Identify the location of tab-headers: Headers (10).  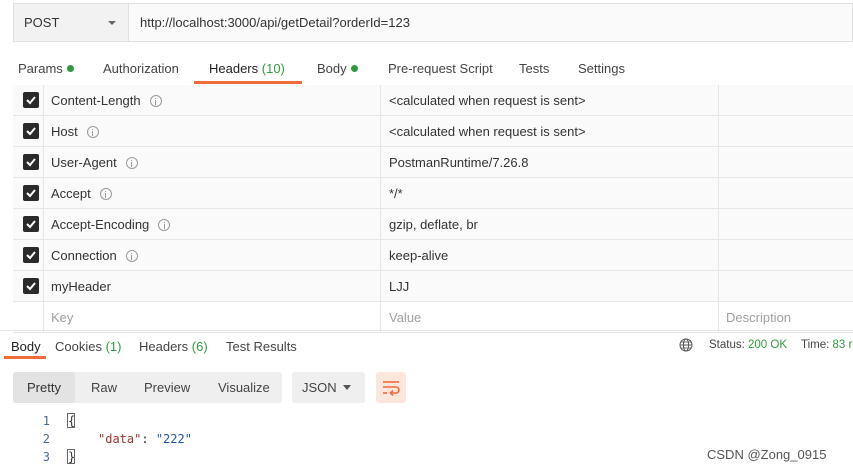
(247, 68).